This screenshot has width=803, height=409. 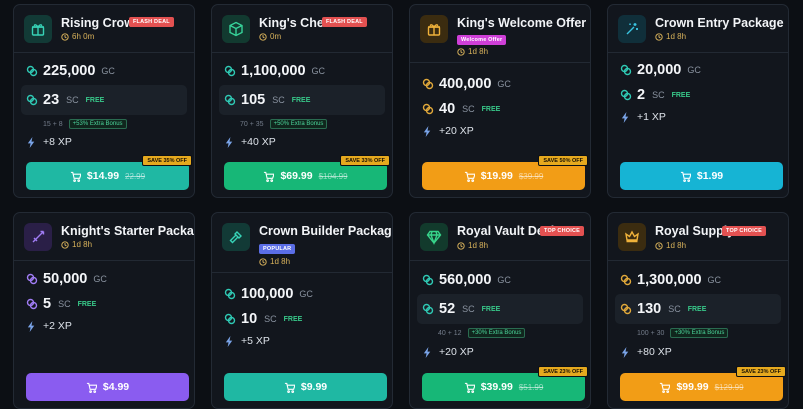 What do you see at coordinates (729, 387) in the screenshot?
I see `old-price: $129.99` at bounding box center [729, 387].